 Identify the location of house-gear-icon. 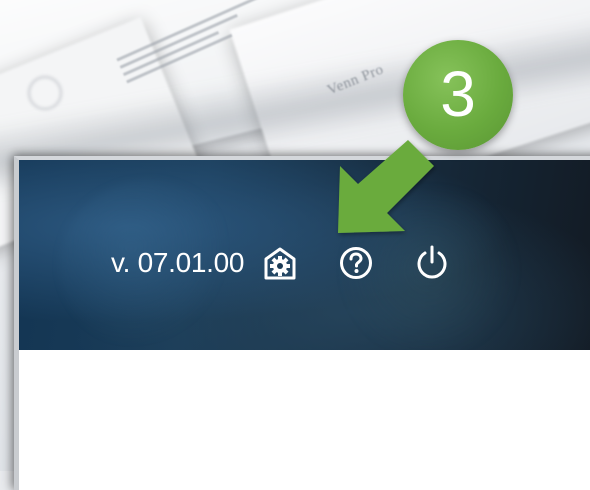
(280, 263).